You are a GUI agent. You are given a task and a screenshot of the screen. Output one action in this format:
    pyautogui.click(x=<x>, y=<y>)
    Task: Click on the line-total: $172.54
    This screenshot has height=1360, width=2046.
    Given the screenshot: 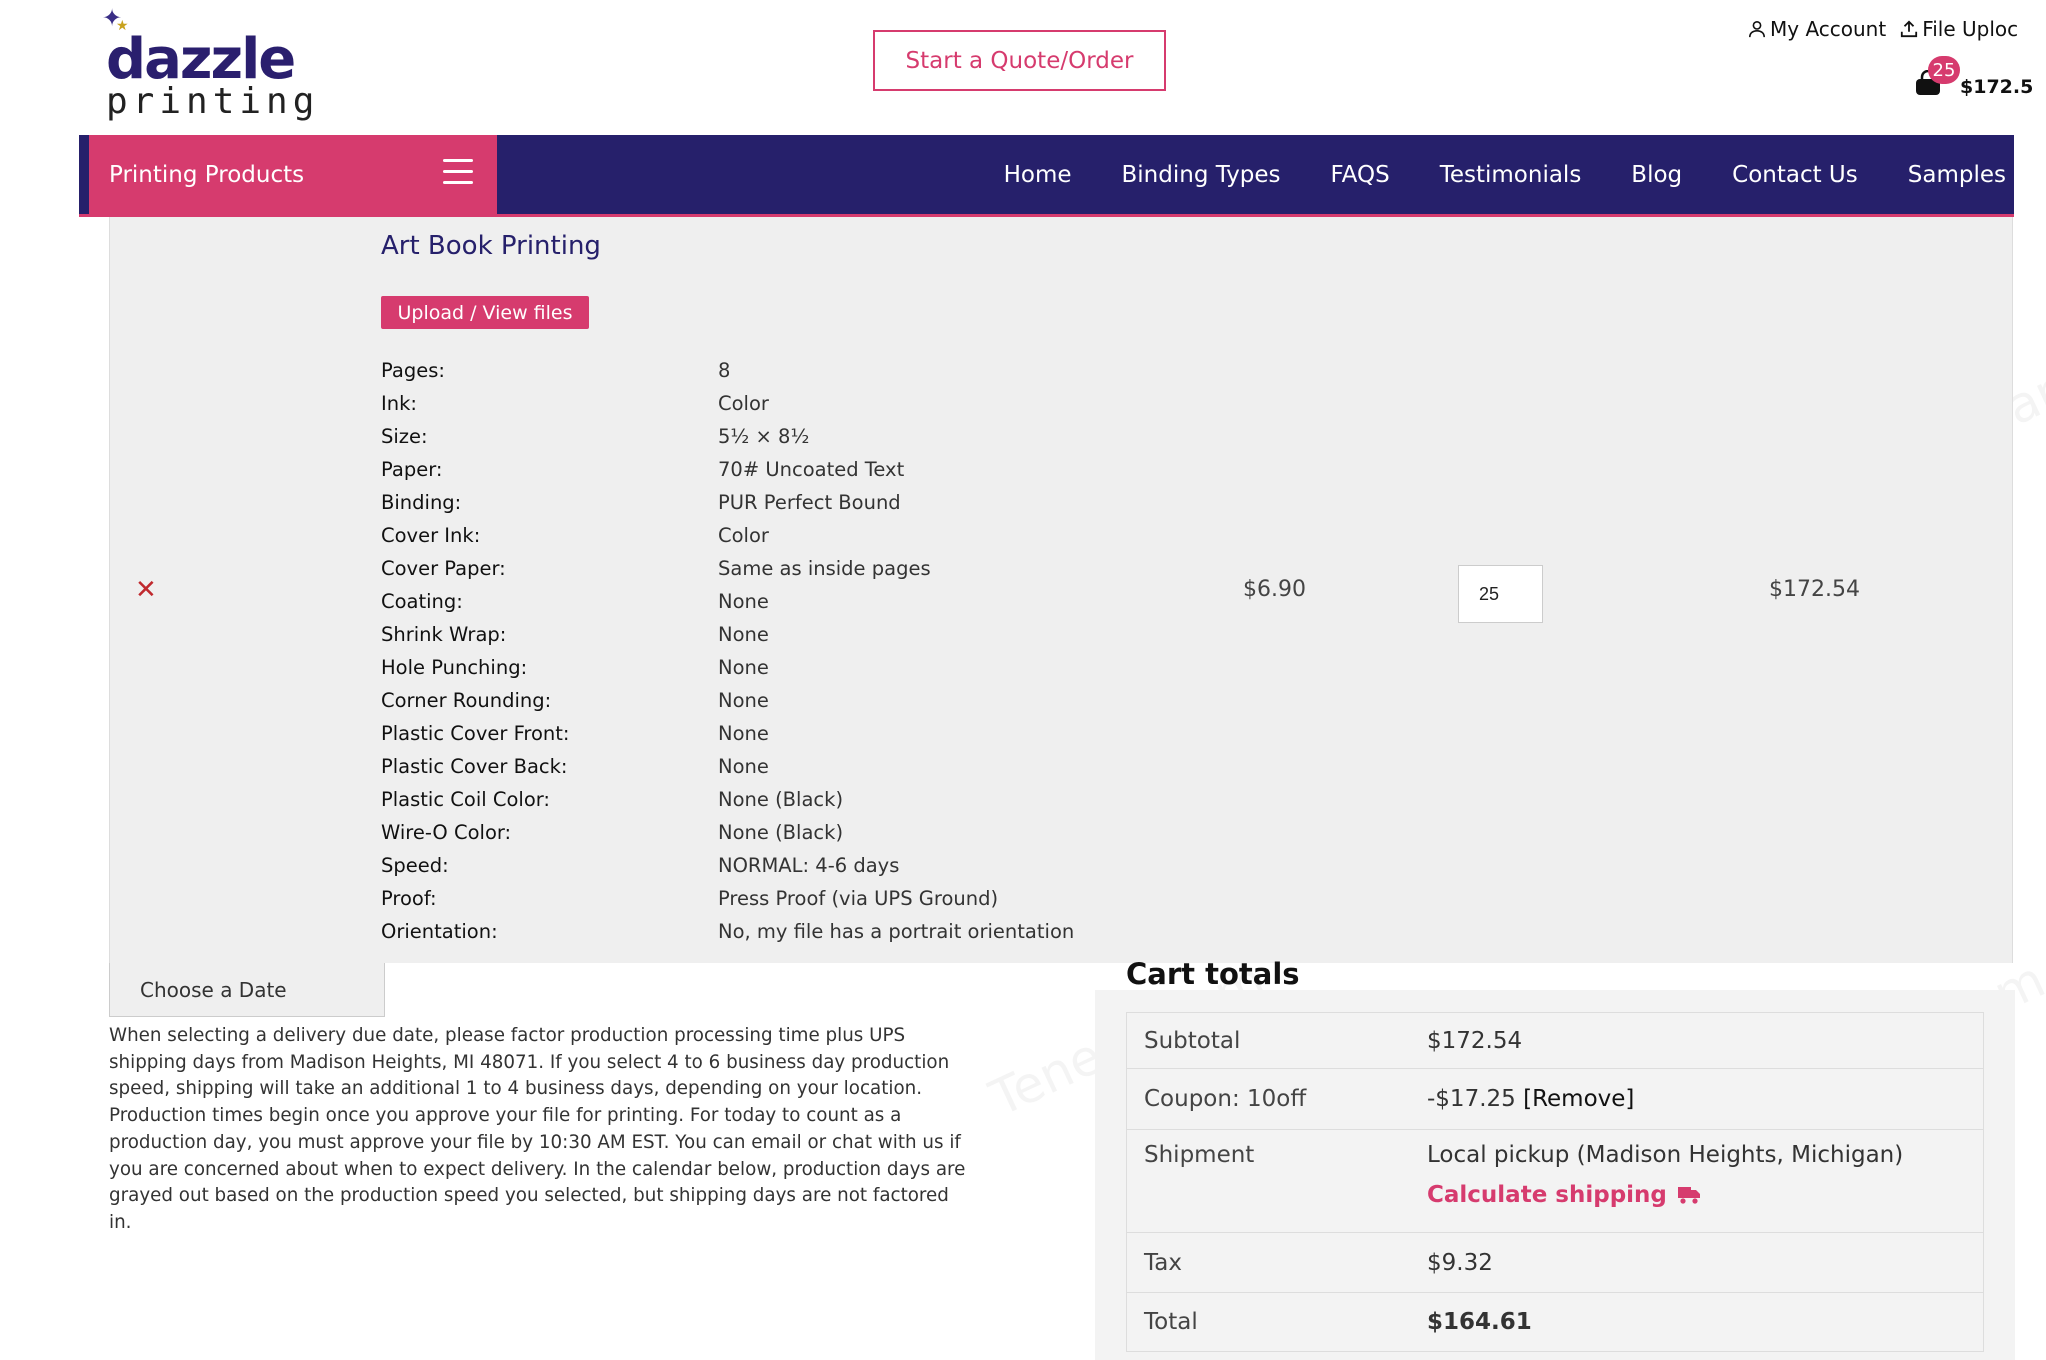 What is the action you would take?
    pyautogui.click(x=1814, y=589)
    